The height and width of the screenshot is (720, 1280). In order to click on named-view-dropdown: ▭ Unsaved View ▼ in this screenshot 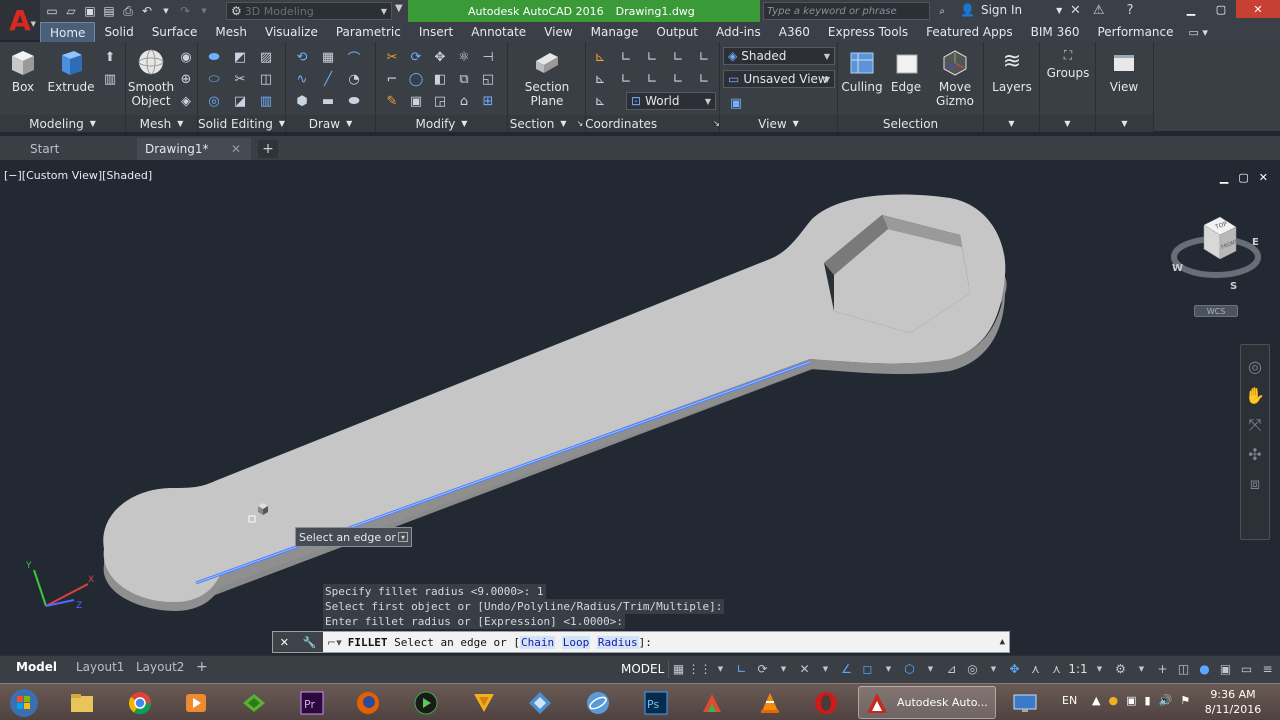, I will do `click(779, 79)`.